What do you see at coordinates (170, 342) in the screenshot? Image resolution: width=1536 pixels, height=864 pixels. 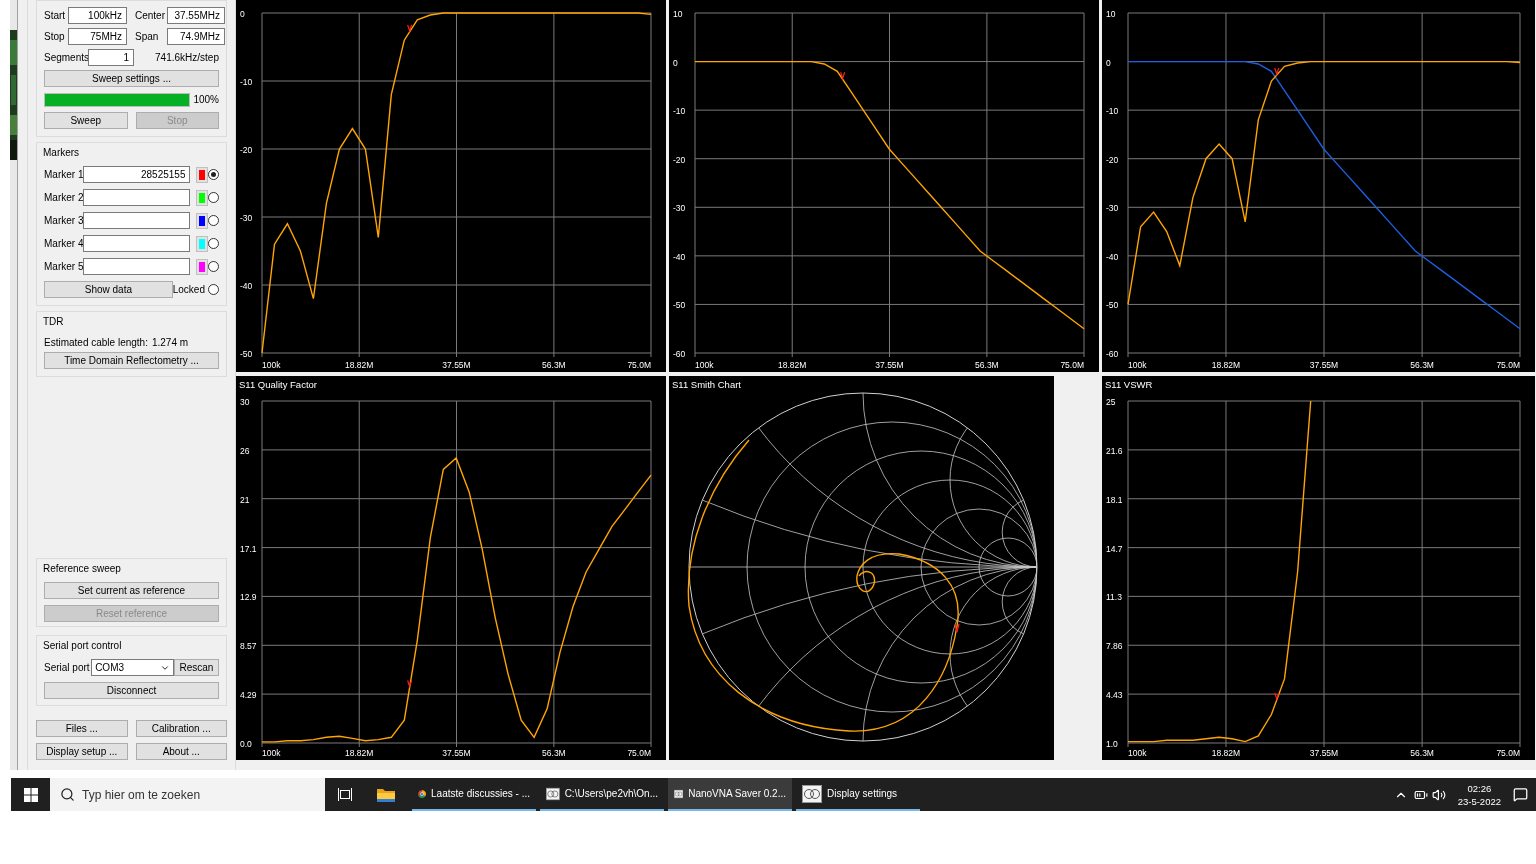 I see `cable-length-value: 1.274 m` at bounding box center [170, 342].